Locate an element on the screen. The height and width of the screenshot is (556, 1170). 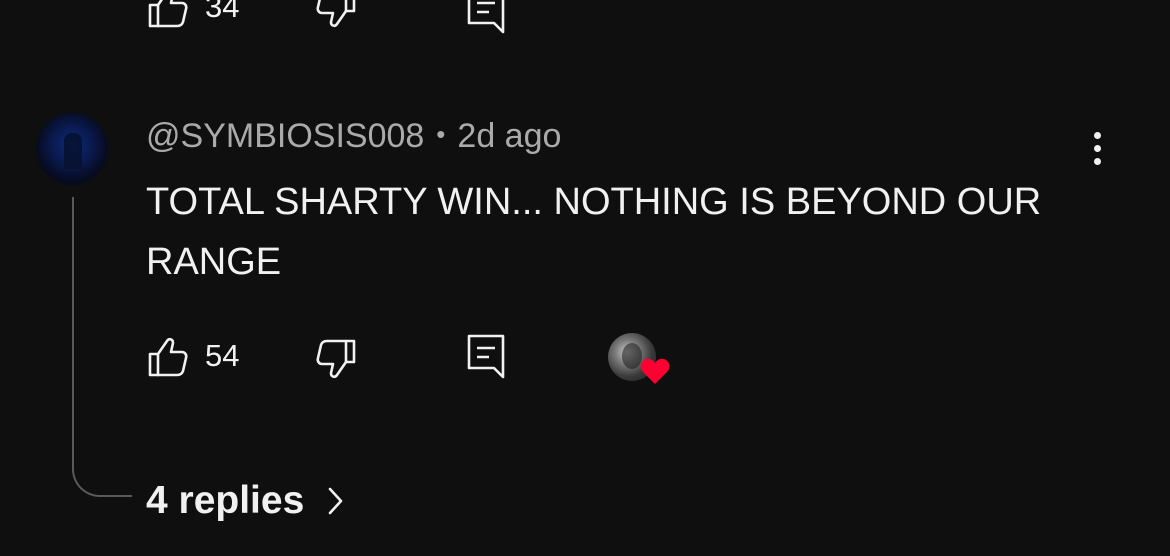
more-options-button is located at coordinates (1098, 149).